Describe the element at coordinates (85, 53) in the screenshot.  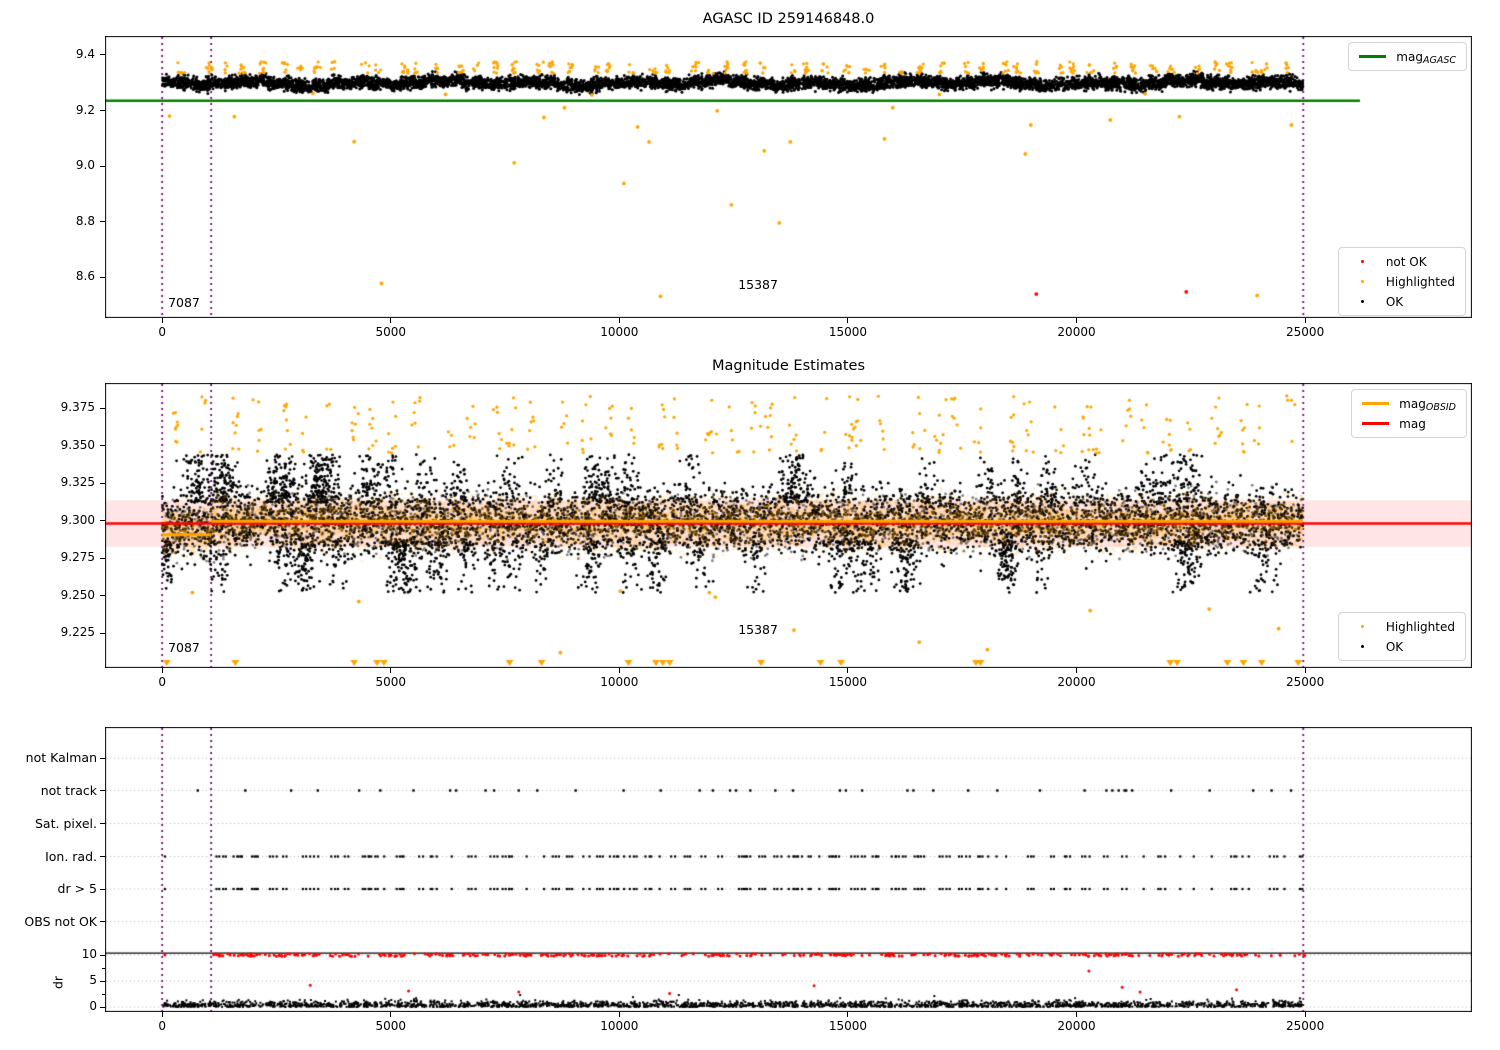
I see `y-tick-label: 9.4` at that location.